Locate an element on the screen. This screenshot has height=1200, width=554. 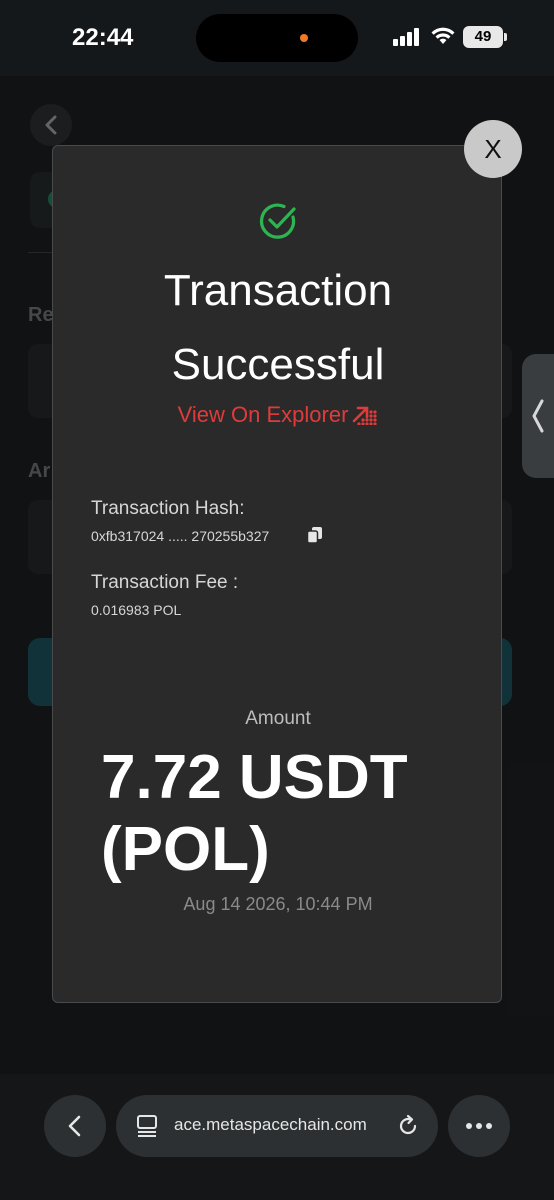
browser-more-button is located at coordinates (479, 1126).